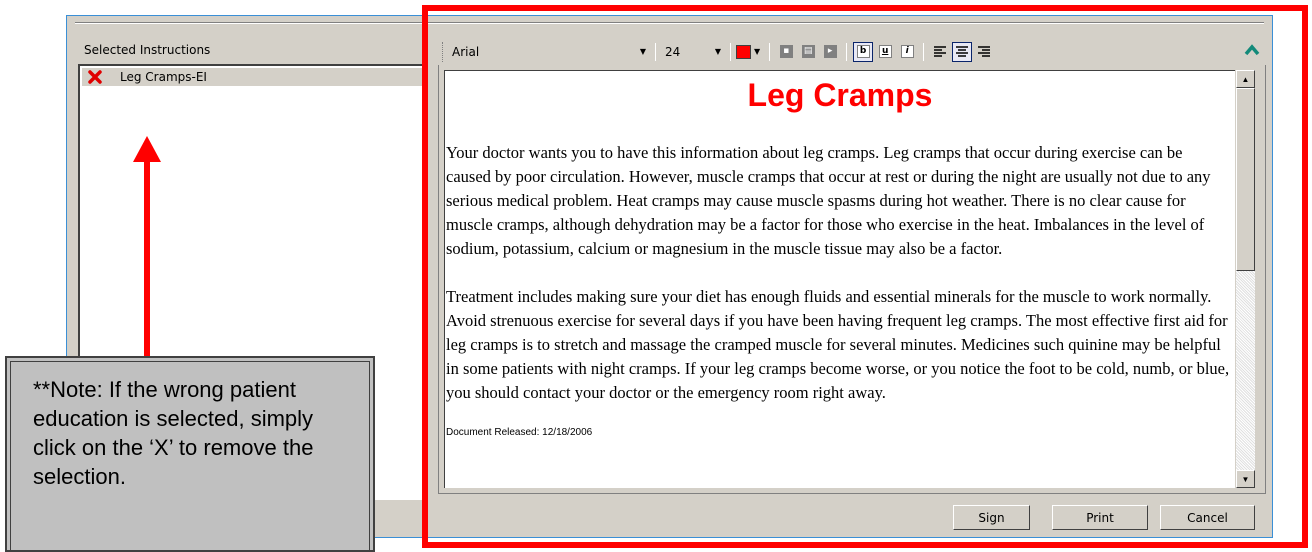 This screenshot has height=552, width=1312. What do you see at coordinates (669, 23) in the screenshot?
I see `divider` at bounding box center [669, 23].